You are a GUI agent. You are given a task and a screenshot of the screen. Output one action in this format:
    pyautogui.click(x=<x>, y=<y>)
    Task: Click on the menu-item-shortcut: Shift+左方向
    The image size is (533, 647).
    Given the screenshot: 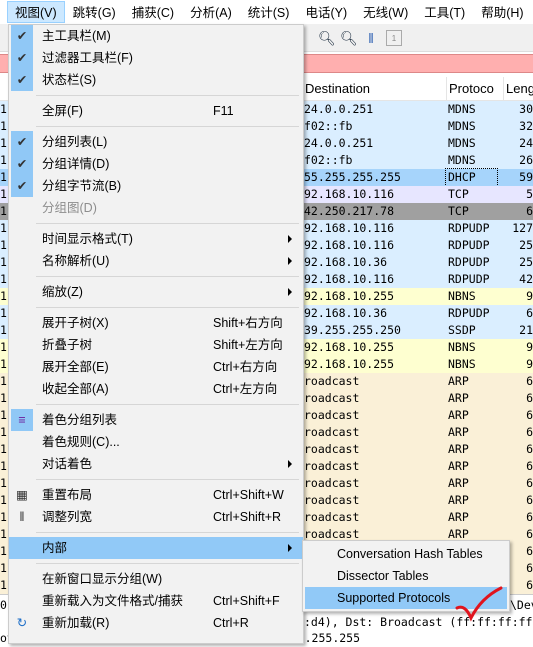 What is the action you would take?
    pyautogui.click(x=248, y=345)
    